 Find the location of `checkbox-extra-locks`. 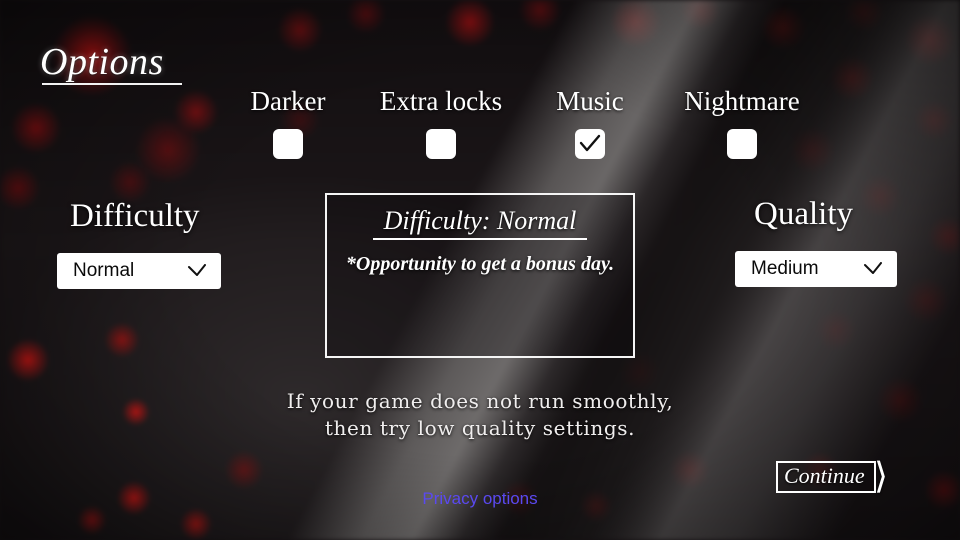

checkbox-extra-locks is located at coordinates (441, 144).